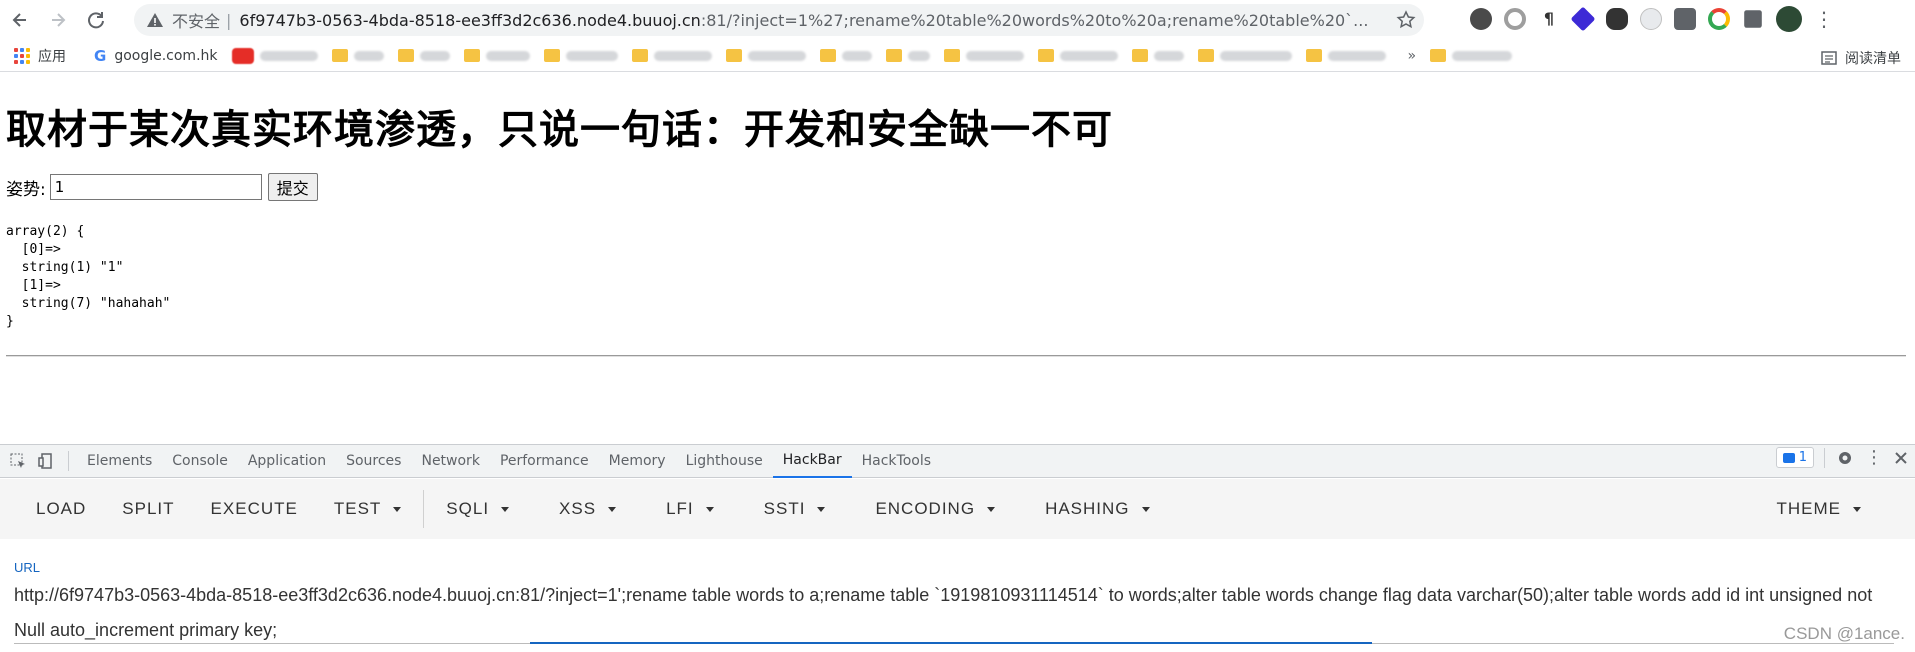 The height and width of the screenshot is (652, 1915). I want to click on tab-performance: Performance, so click(544, 461).